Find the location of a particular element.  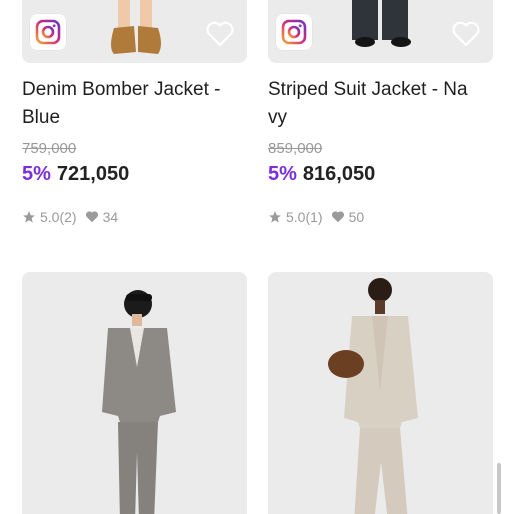

rating: 5.0(1) is located at coordinates (304, 217).